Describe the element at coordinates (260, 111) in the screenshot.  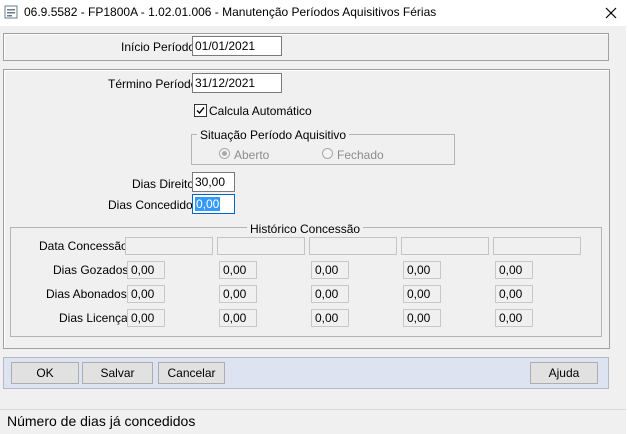
I see `calcula-automatico-label: Calcula Automático` at that location.